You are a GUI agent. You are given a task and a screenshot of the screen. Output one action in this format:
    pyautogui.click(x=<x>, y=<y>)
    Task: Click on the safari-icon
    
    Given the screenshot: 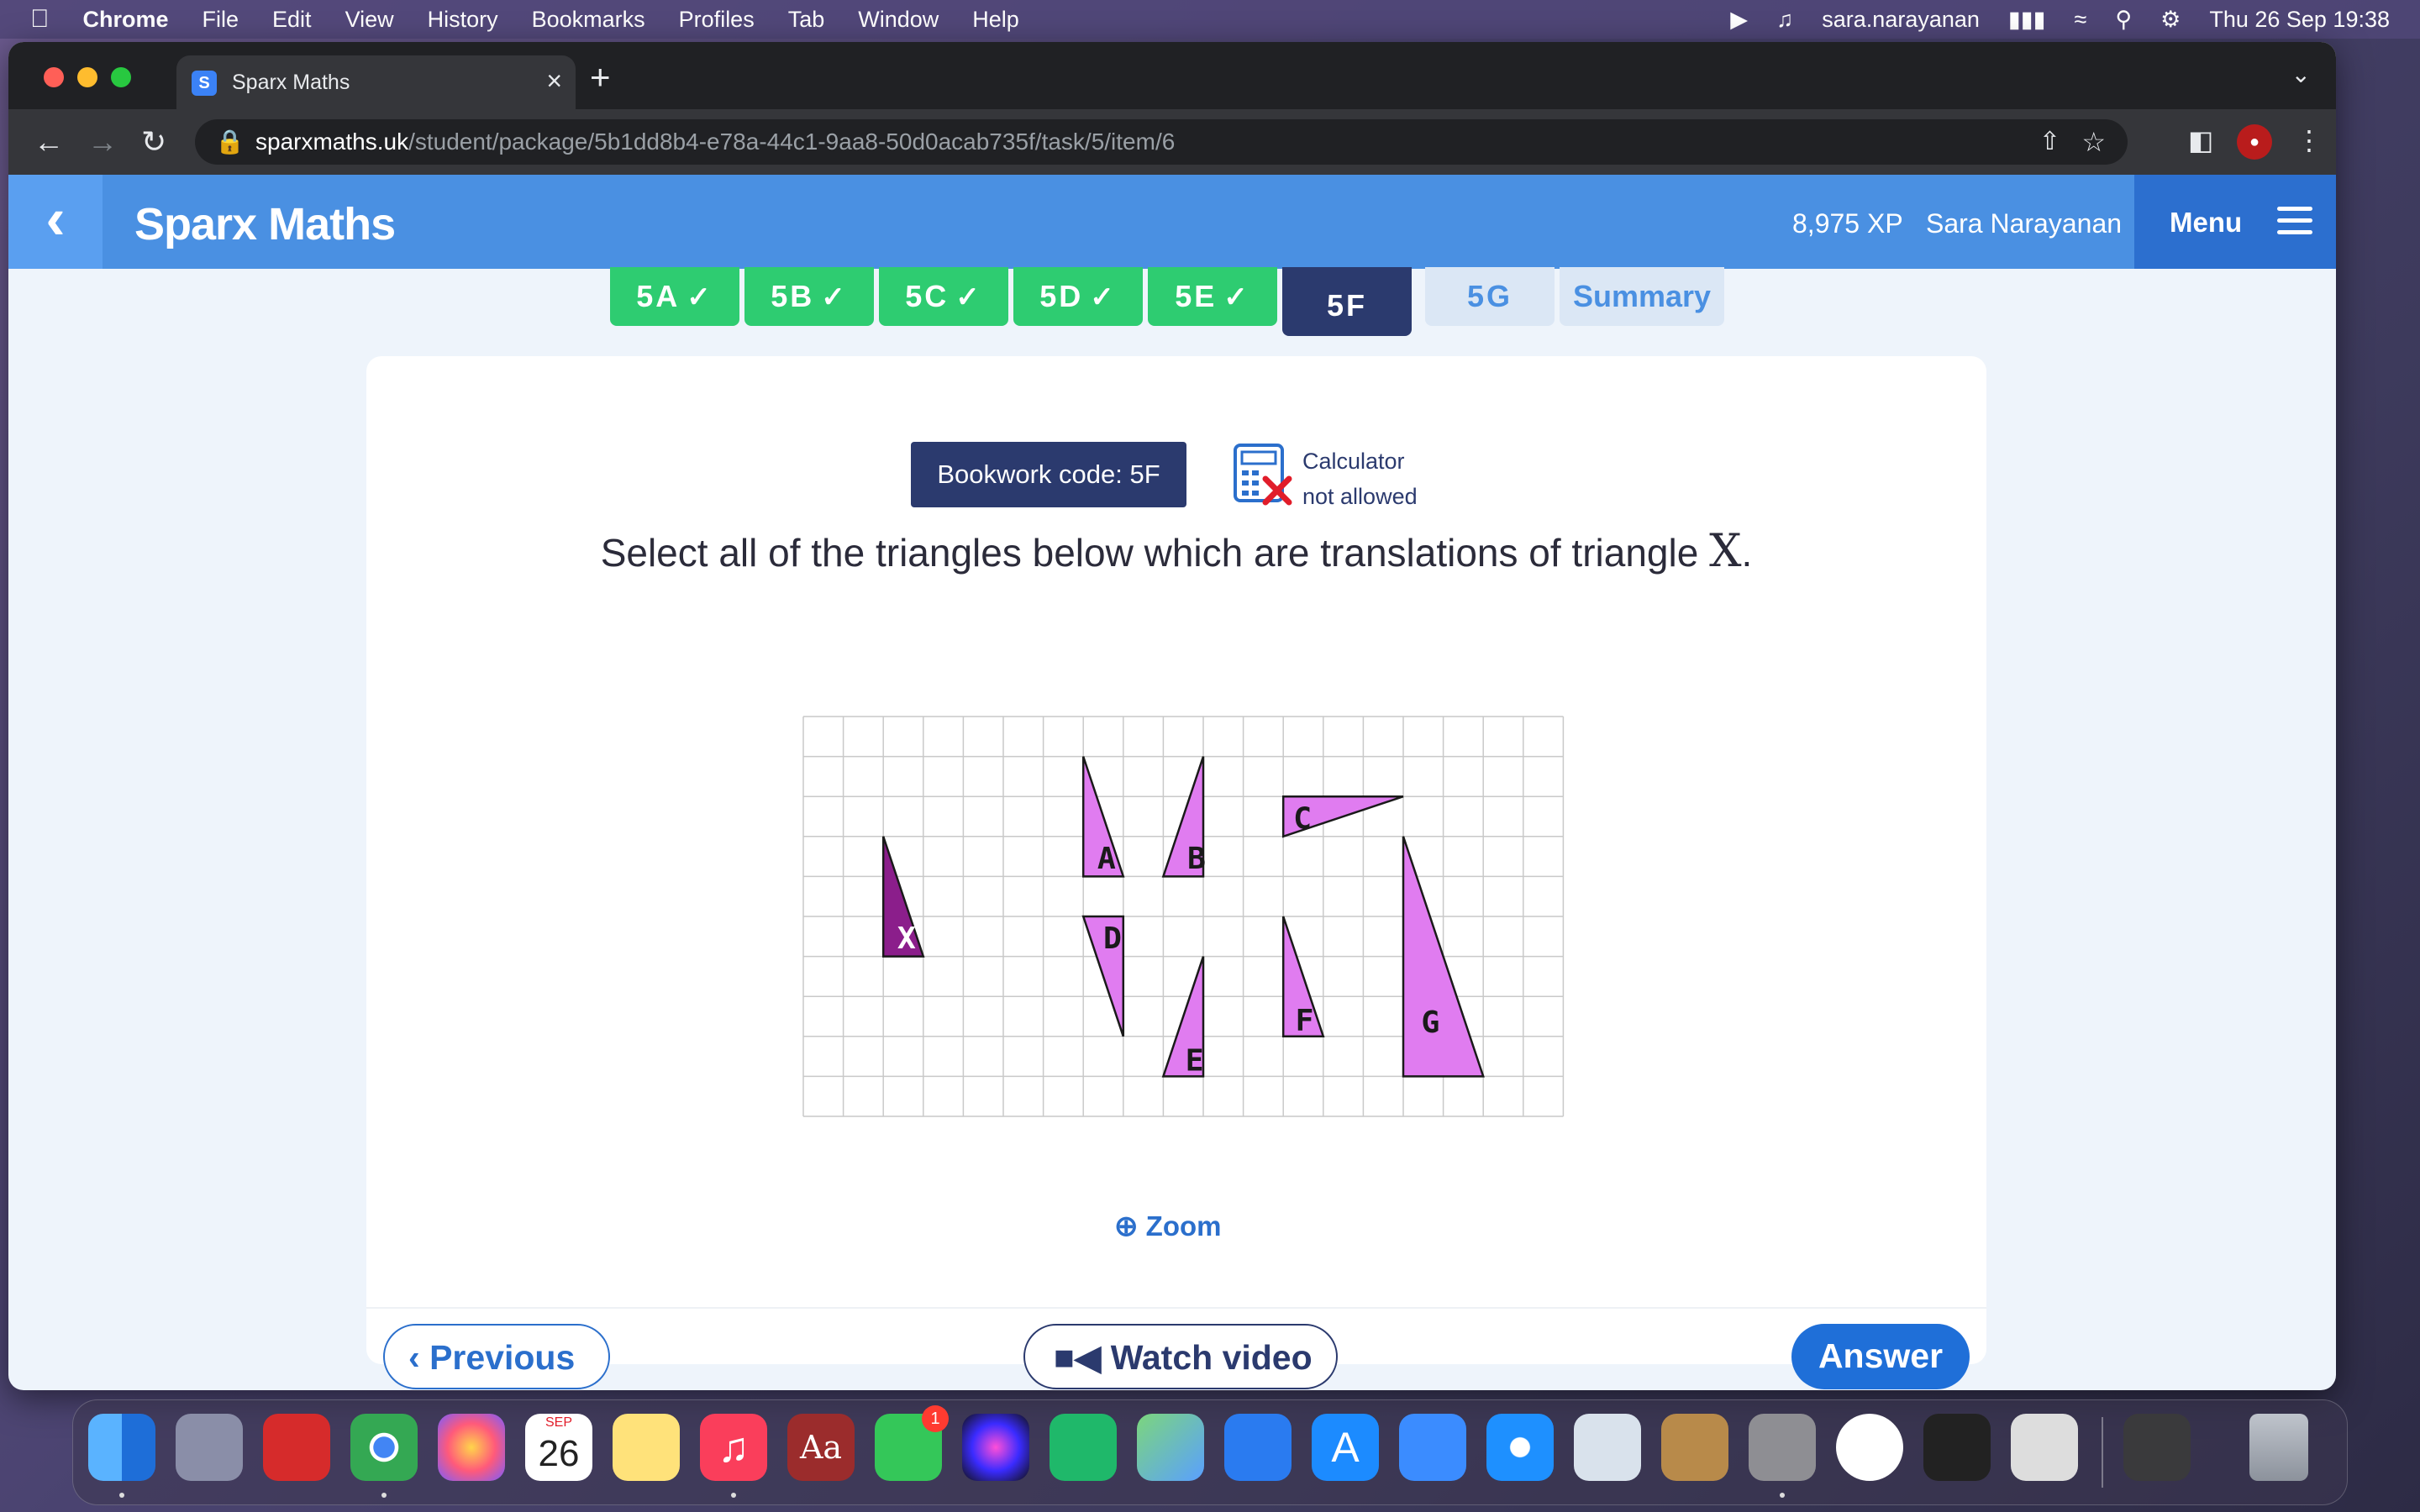 What is the action you would take?
    pyautogui.click(x=1520, y=1447)
    